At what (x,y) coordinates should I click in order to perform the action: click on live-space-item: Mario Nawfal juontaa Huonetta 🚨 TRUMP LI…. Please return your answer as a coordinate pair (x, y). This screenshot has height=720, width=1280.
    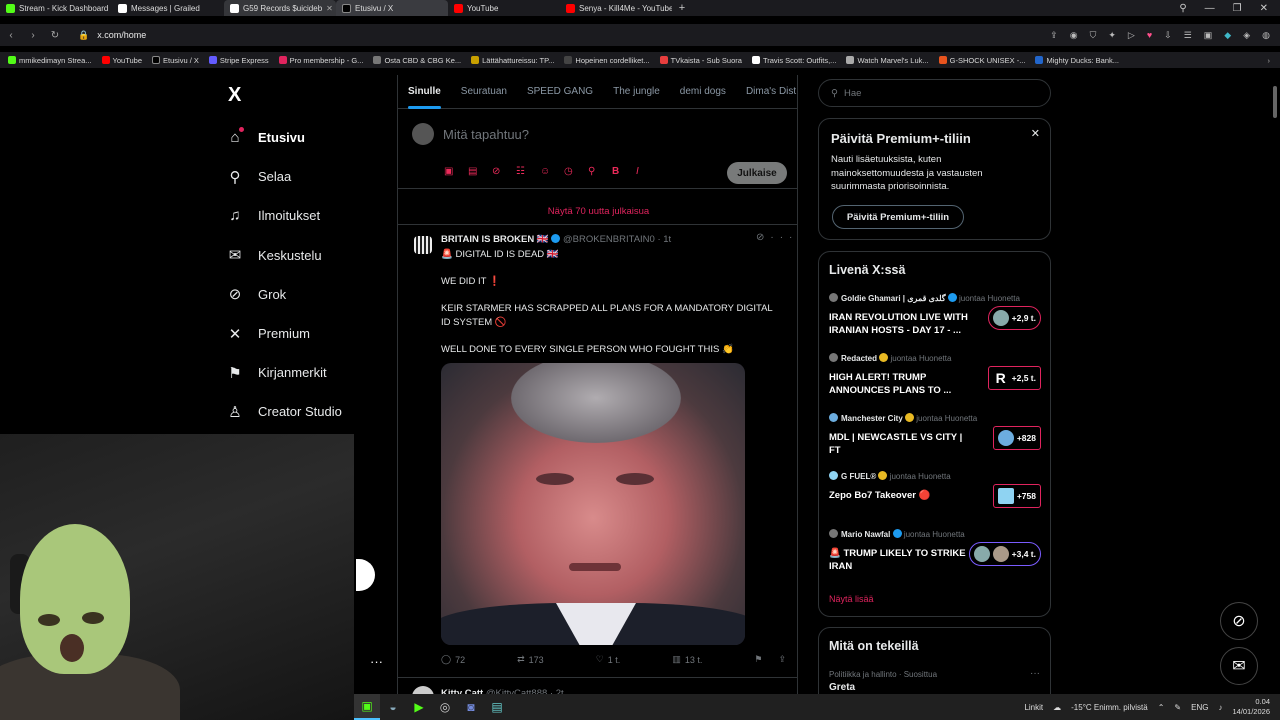
    Looking at the image, I should click on (935, 551).